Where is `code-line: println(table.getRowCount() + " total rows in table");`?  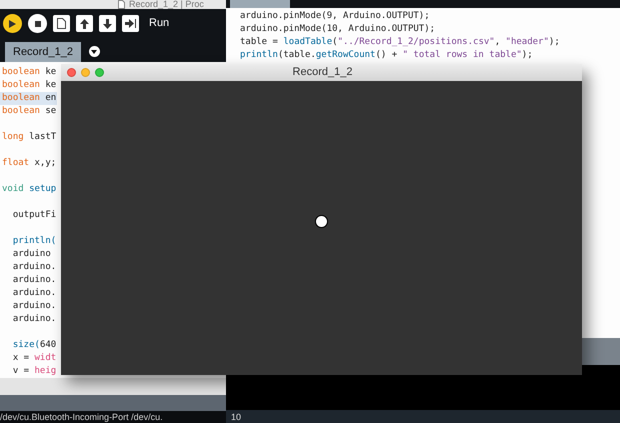
code-line: println(table.getRowCount() + " total rows in table"); is located at coordinates (386, 55).